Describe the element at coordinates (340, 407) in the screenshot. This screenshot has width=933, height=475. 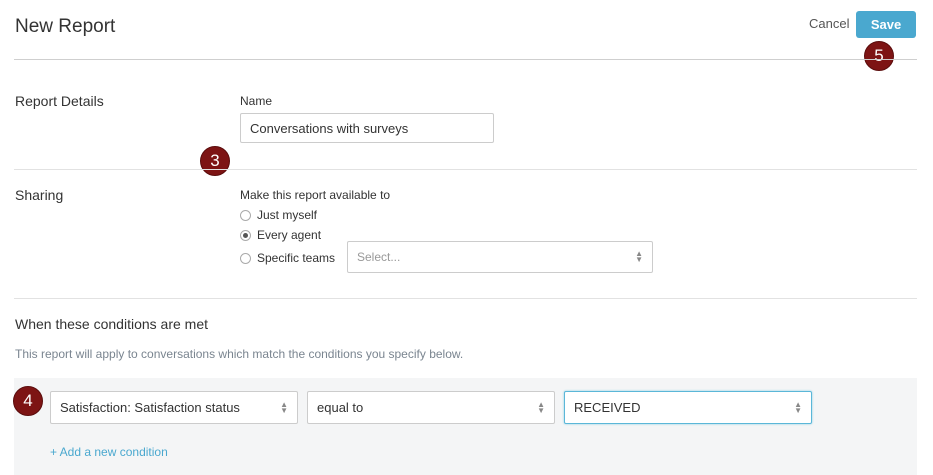
I see `condition-operator-value: equal to` at that location.